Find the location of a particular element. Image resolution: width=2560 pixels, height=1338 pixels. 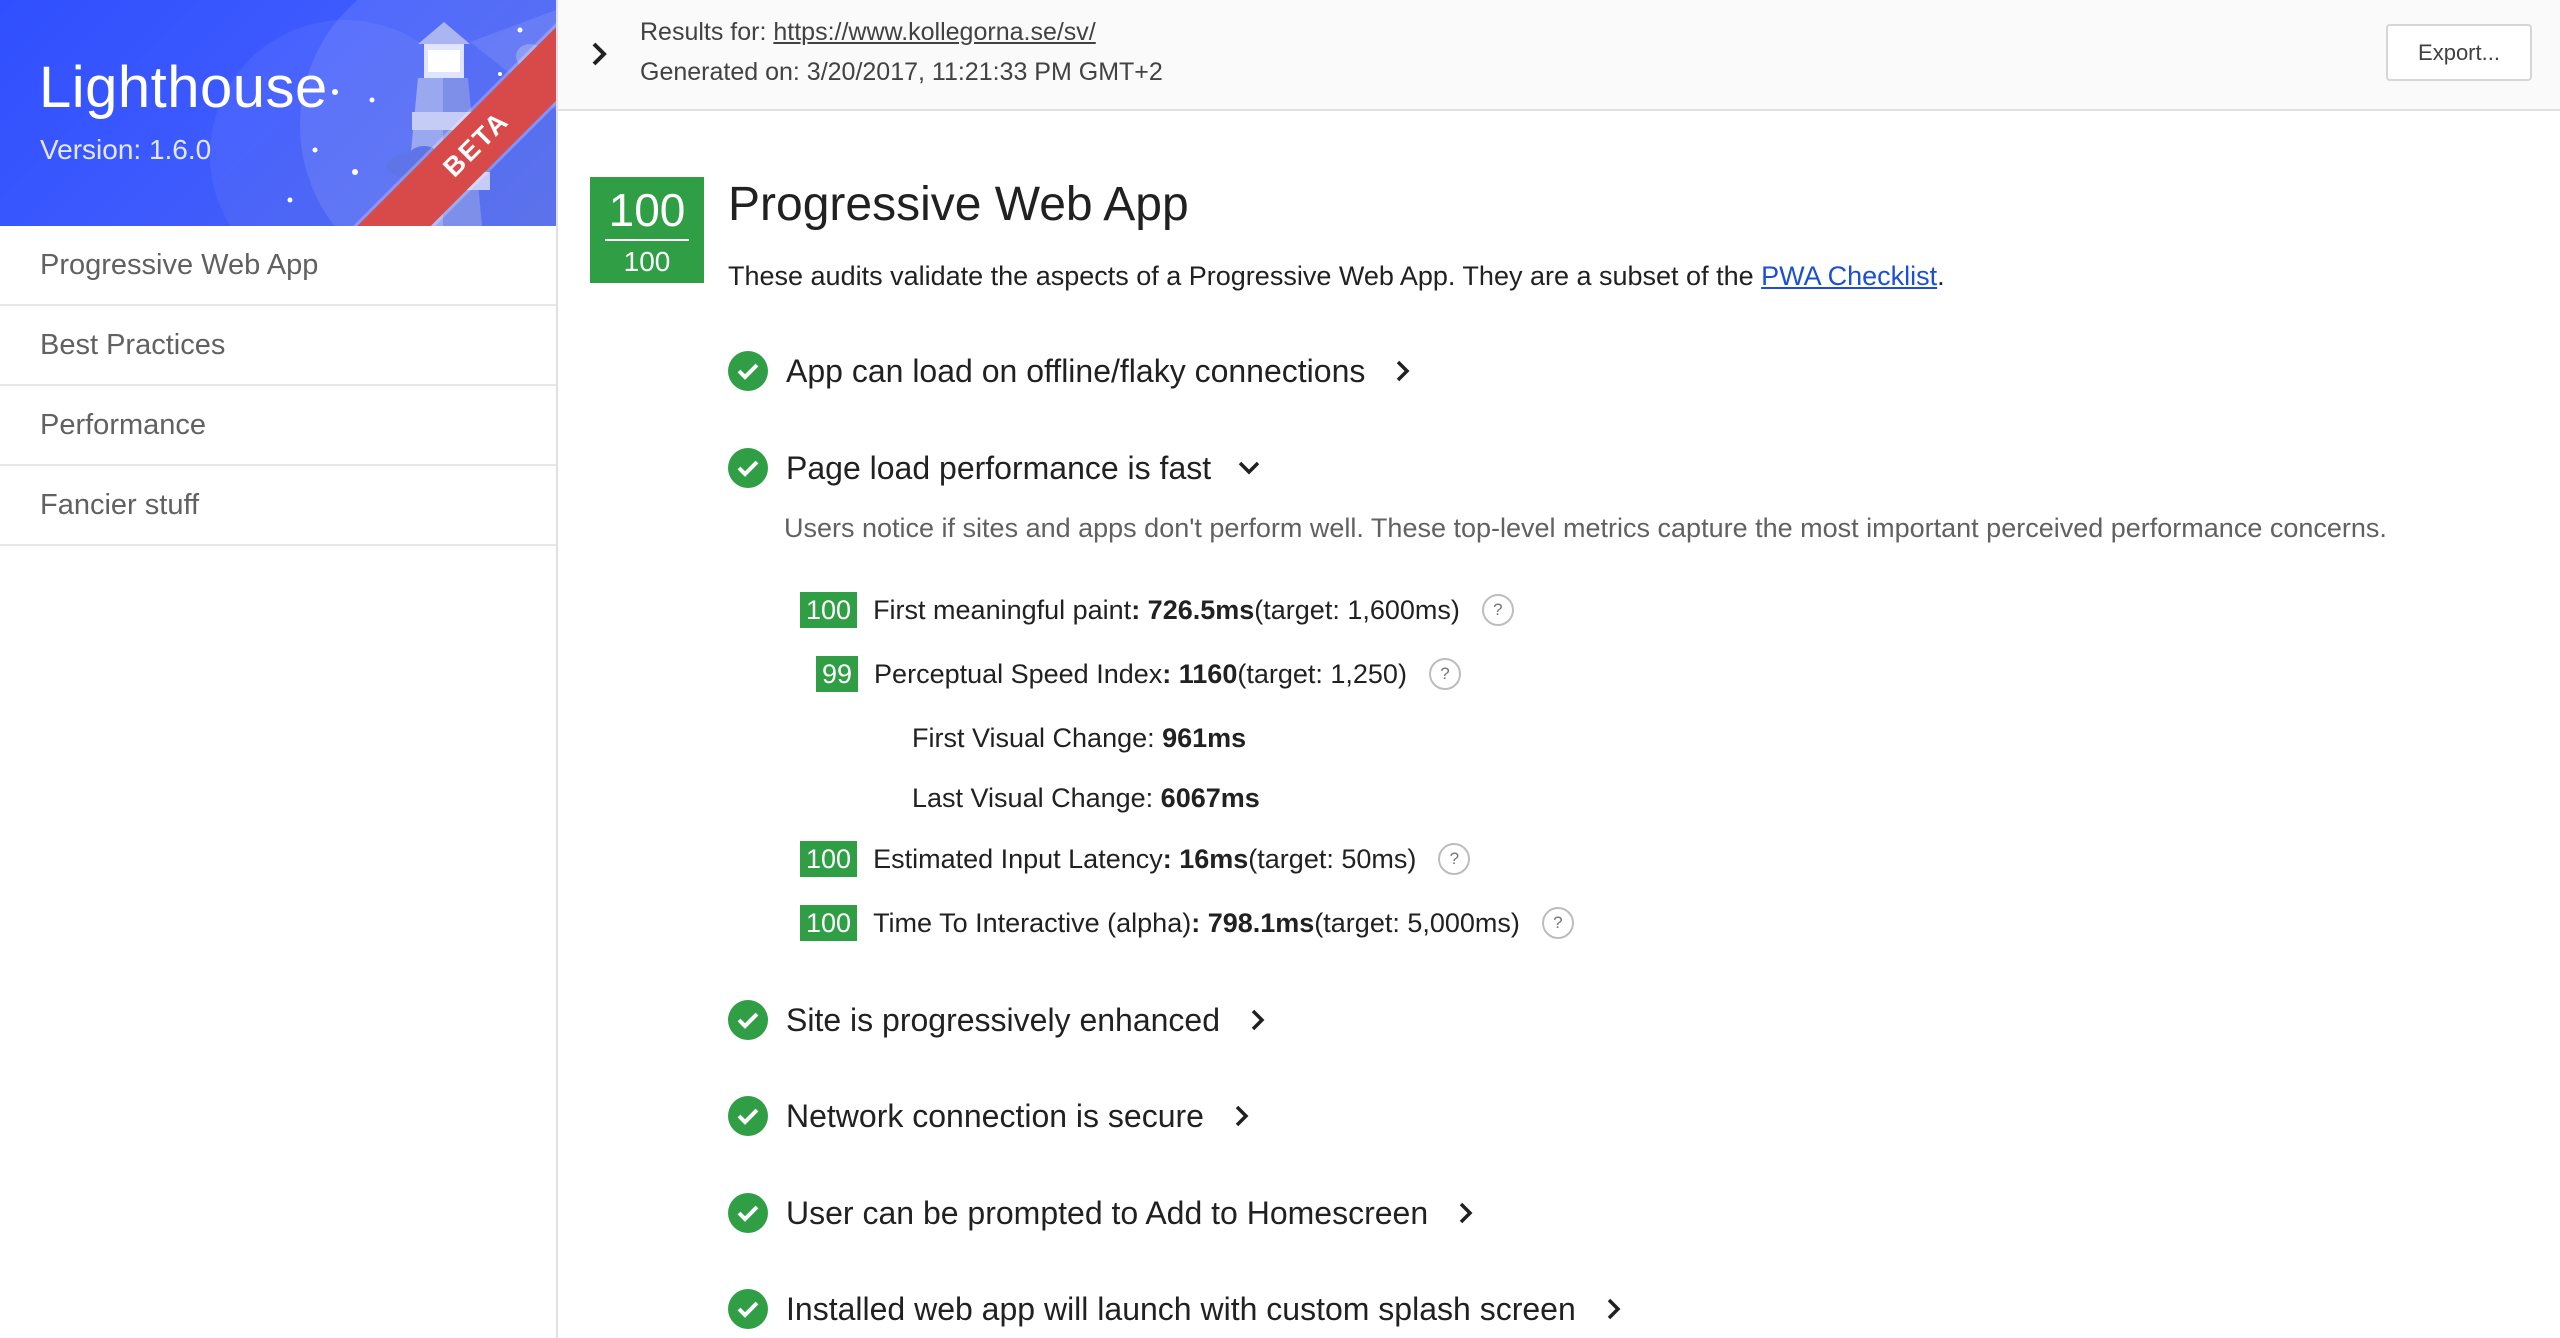

metric-value: : 726.5ms is located at coordinates (1193, 609).